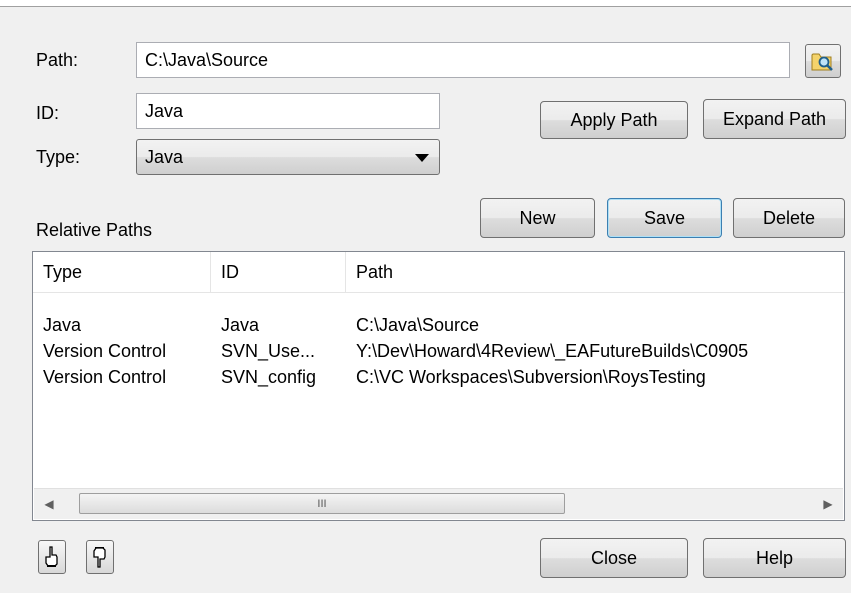 Image resolution: width=851 pixels, height=593 pixels. Describe the element at coordinates (49, 504) in the screenshot. I see `arrow-left-icon: ◀` at that location.